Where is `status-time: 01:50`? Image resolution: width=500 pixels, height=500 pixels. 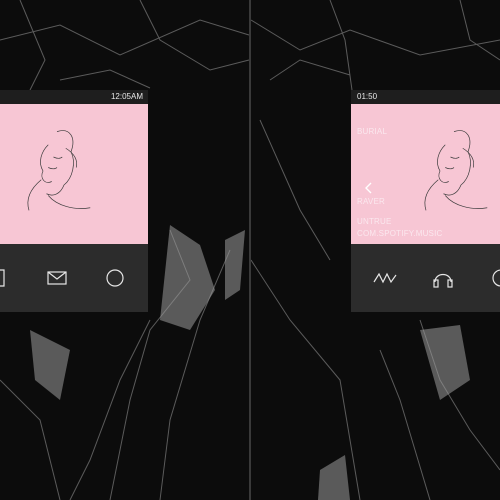
status-time: 01:50 is located at coordinates (367, 96).